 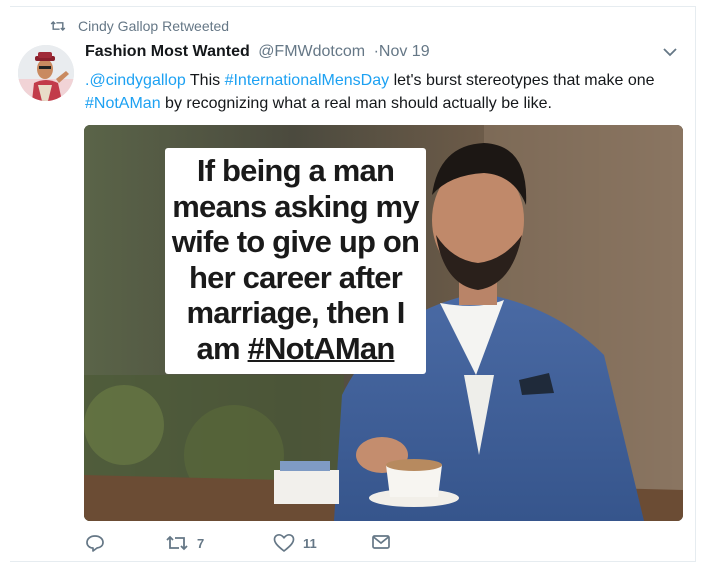 I want to click on chevron-down-icon, so click(x=670, y=52).